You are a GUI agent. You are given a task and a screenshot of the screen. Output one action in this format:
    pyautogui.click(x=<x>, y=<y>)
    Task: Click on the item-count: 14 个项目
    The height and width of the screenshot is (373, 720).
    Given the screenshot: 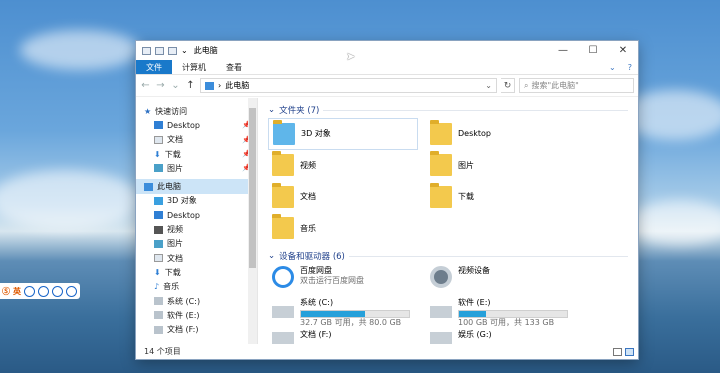 What is the action you would take?
    pyautogui.click(x=162, y=351)
    